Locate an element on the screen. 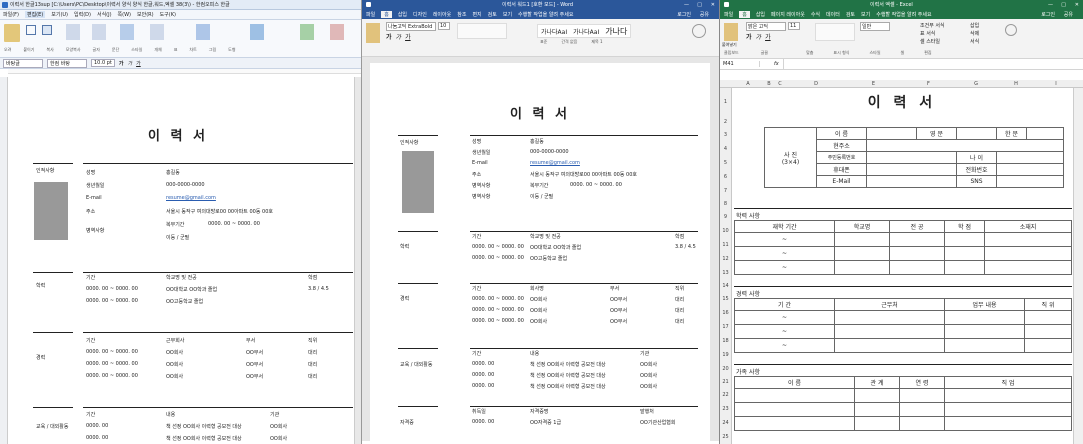 This screenshot has width=1083, height=444. table-icon is located at coordinates (203, 32).